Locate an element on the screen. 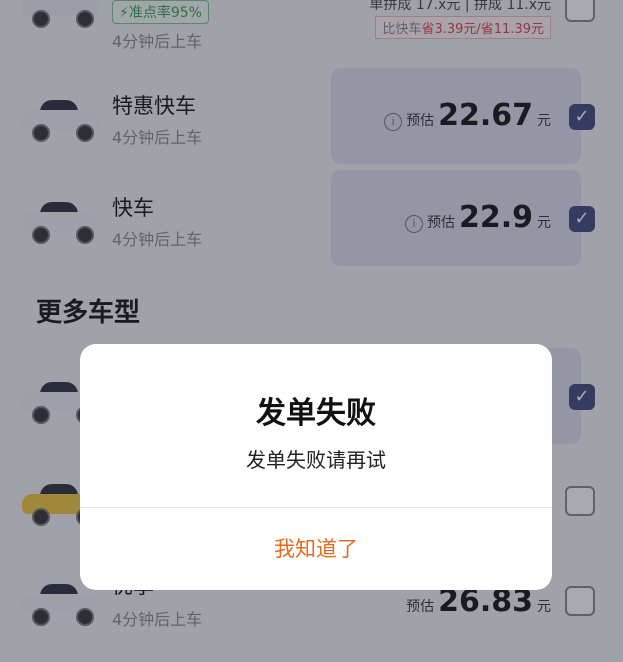 The image size is (623, 662). dialog-title: 发单失败 is located at coordinates (316, 413).